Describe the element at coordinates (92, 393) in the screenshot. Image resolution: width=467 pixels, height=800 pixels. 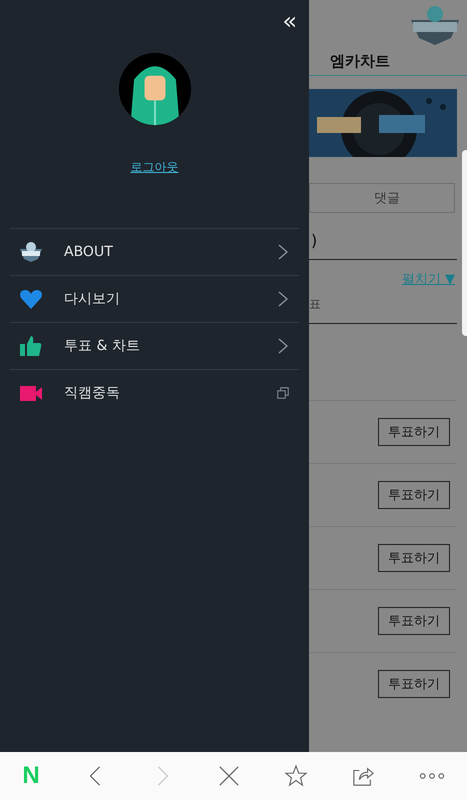
I see `menu-label: 직캠중독` at that location.